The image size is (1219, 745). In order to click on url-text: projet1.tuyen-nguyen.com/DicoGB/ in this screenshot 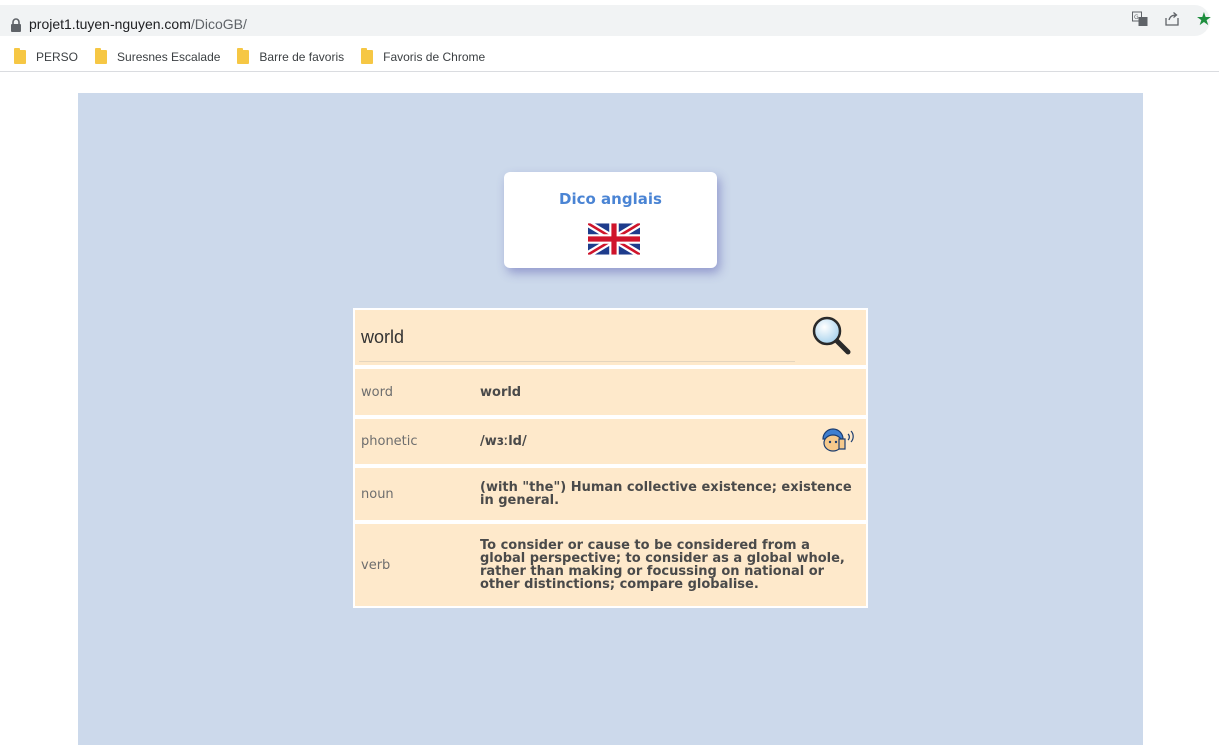, I will do `click(138, 24)`.